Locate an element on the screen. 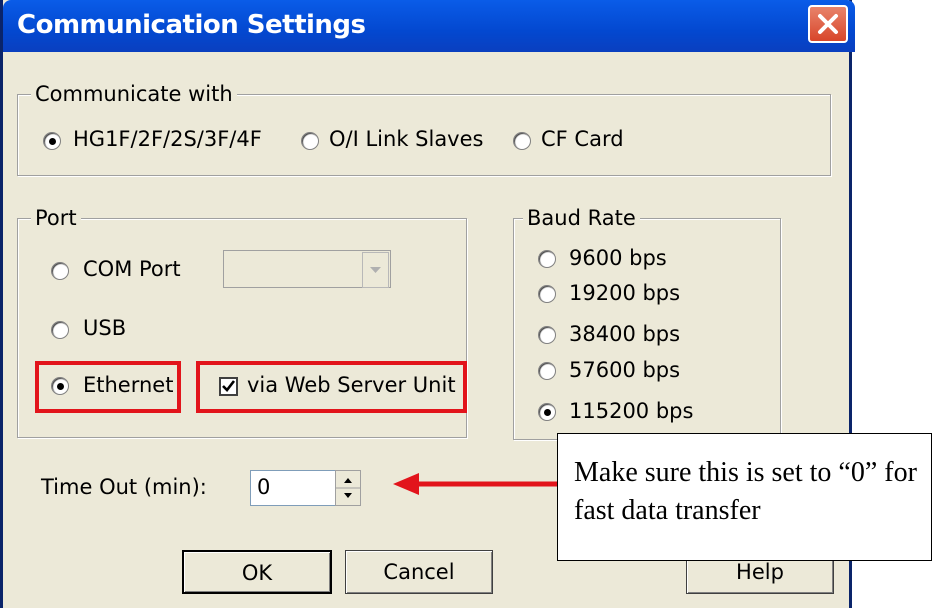  radio-cf-card is located at coordinates (522, 141).